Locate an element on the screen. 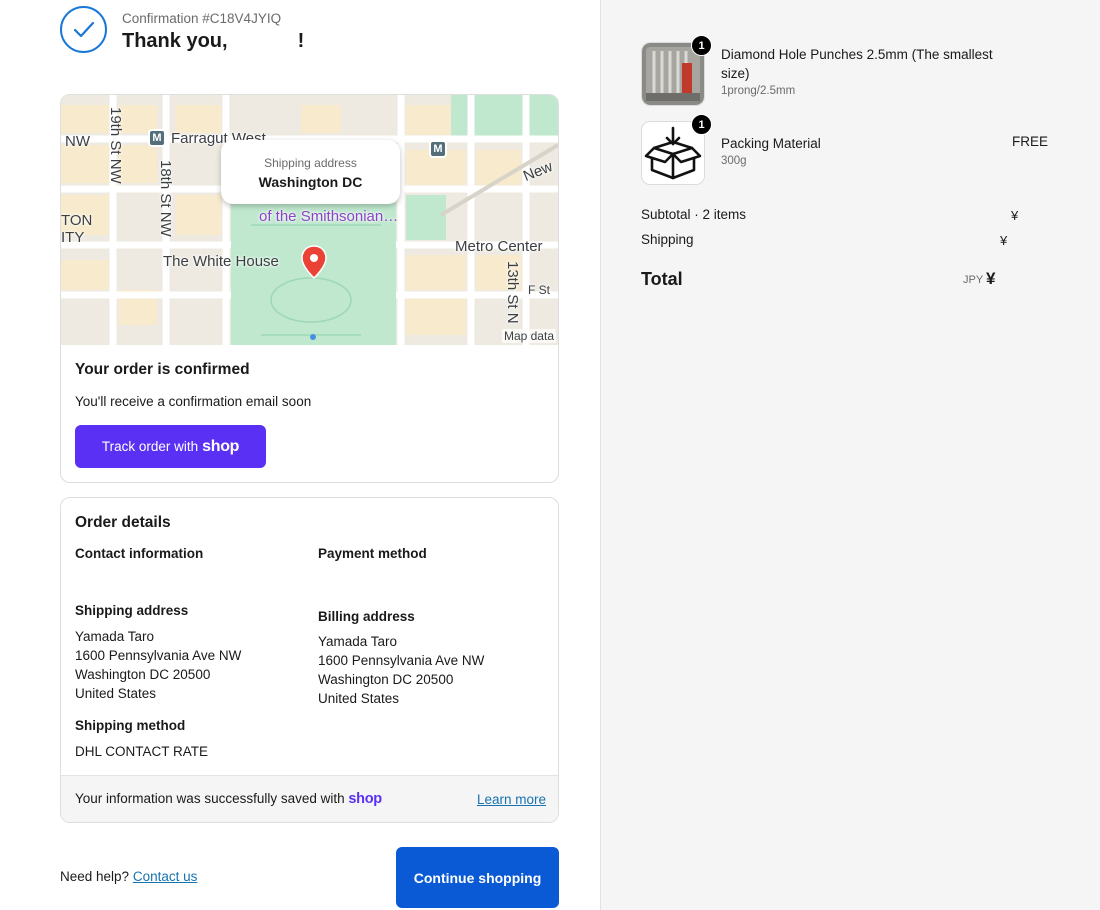 This screenshot has width=1100, height=910. shipping-address-line: 1600 Pennsylvania Ave NW is located at coordinates (158, 655).